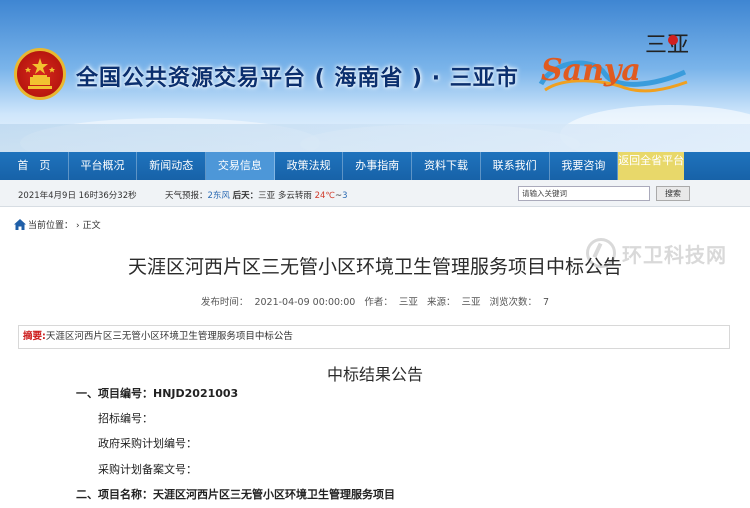 Image resolution: width=750 pixels, height=508 pixels. Describe the element at coordinates (546, 302) in the screenshot. I see `meta-views: 7` at that location.